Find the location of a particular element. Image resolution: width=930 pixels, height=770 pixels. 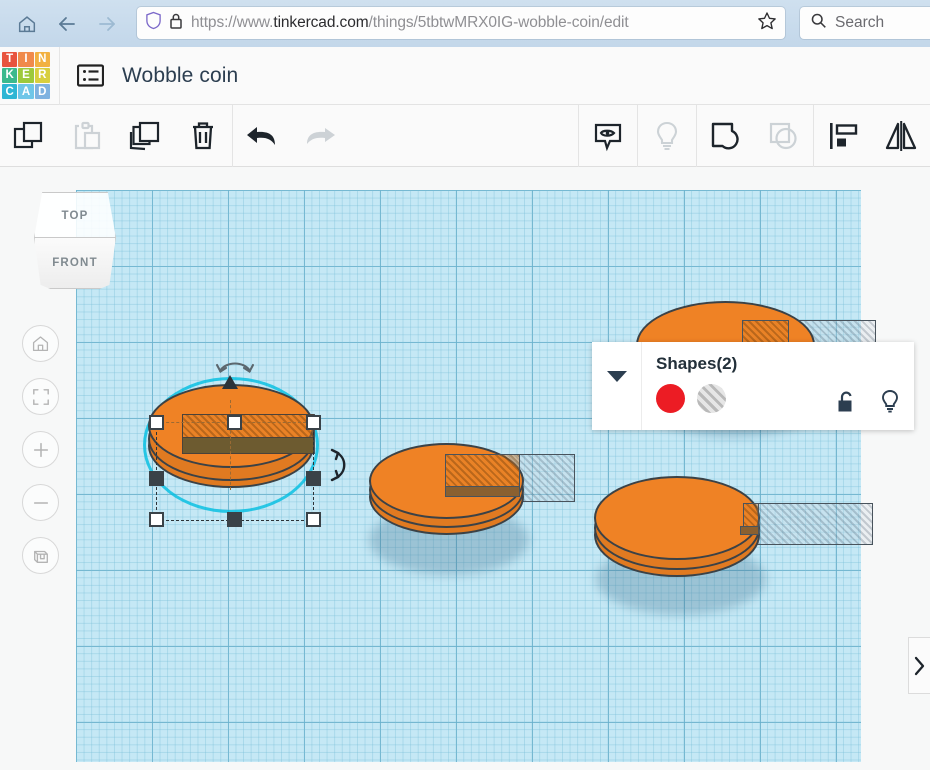

center-axis-line is located at coordinates (230, 445).